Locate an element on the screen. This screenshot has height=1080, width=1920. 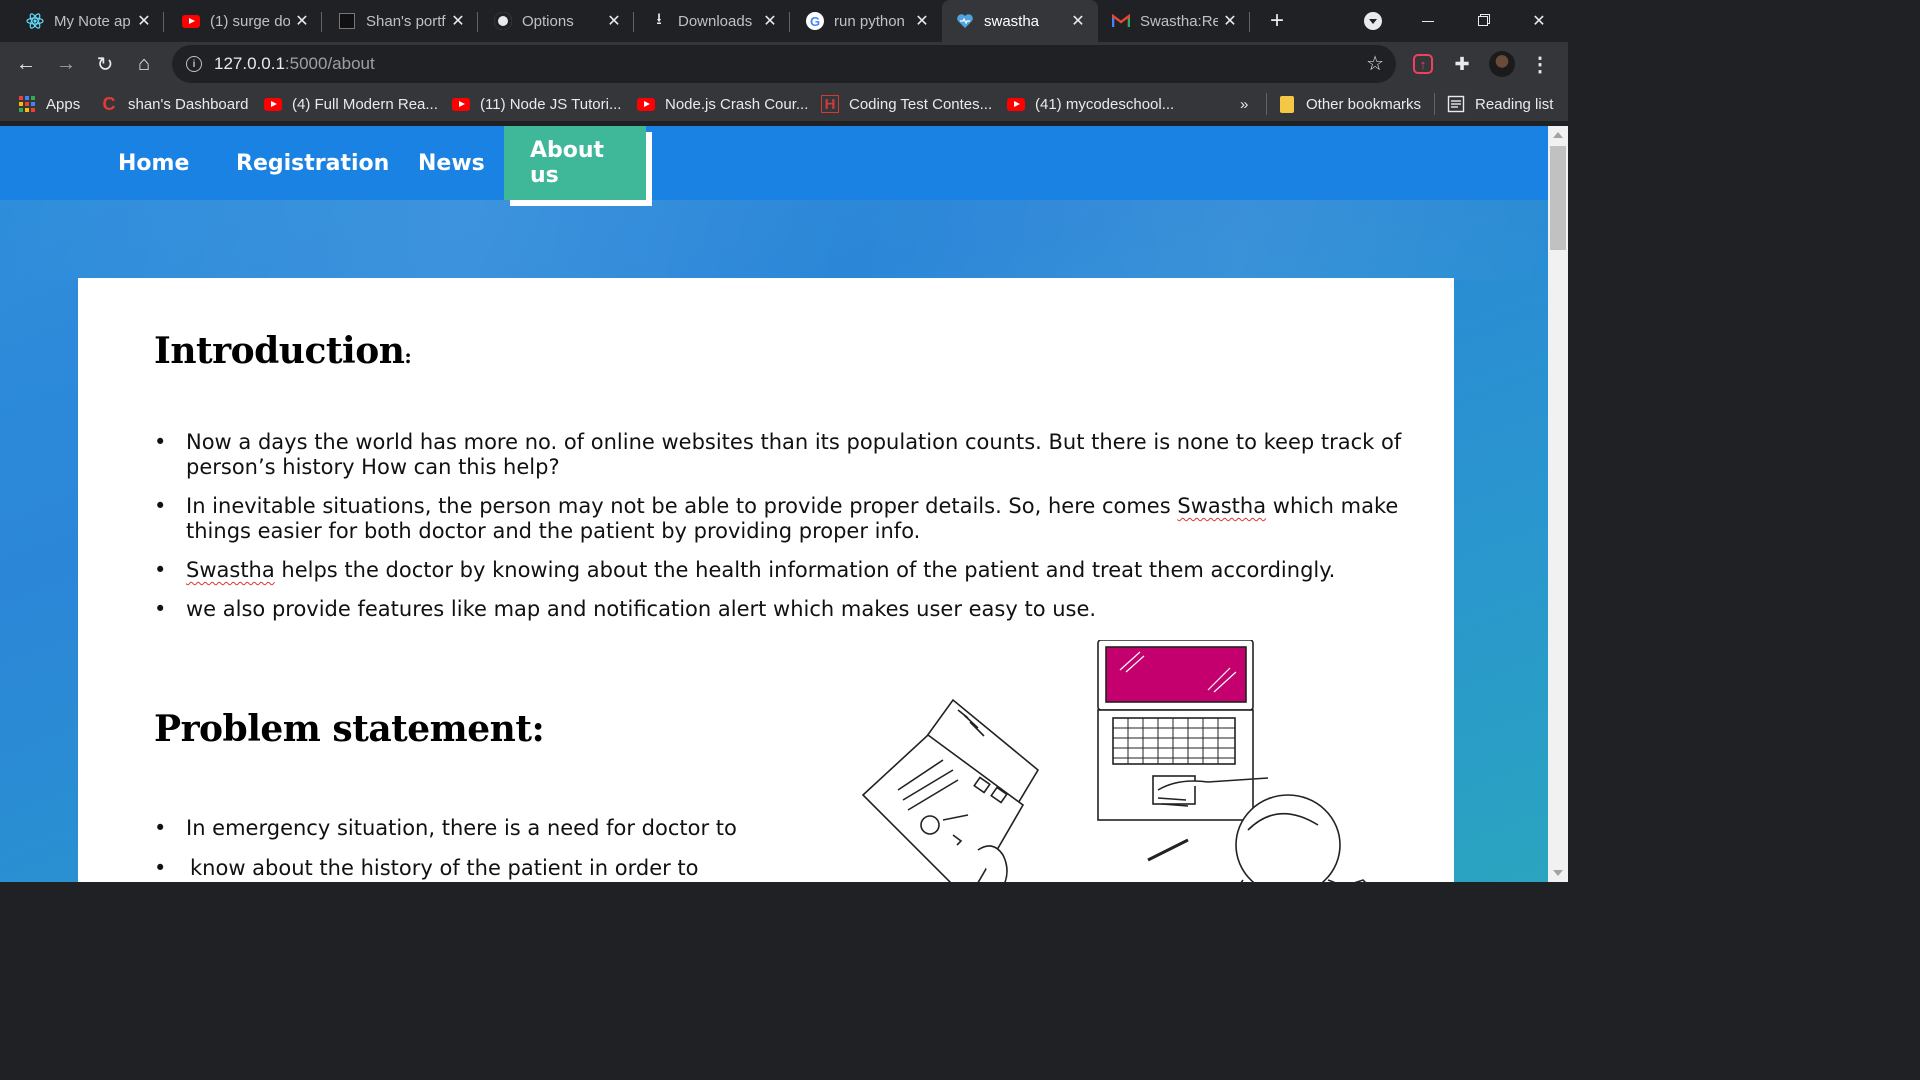
chevron-down-icon is located at coordinates (1373, 21).